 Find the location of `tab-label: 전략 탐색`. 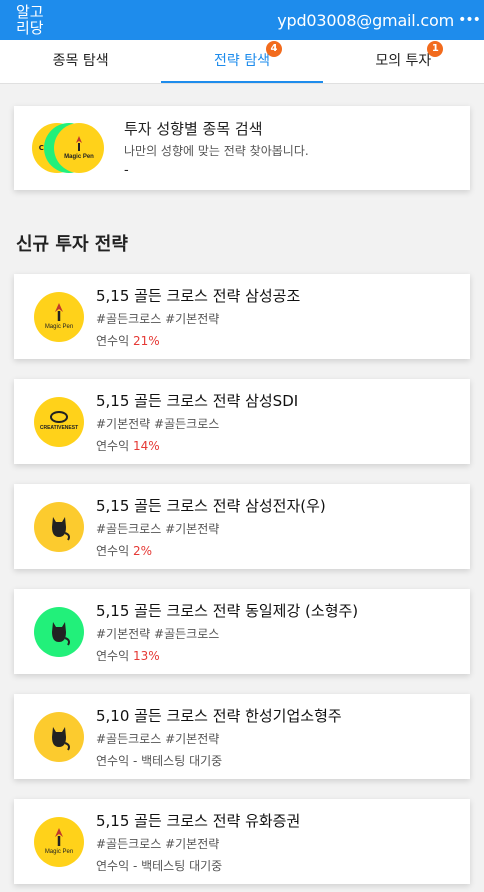

tab-label: 전략 탐색 is located at coordinates (242, 61).